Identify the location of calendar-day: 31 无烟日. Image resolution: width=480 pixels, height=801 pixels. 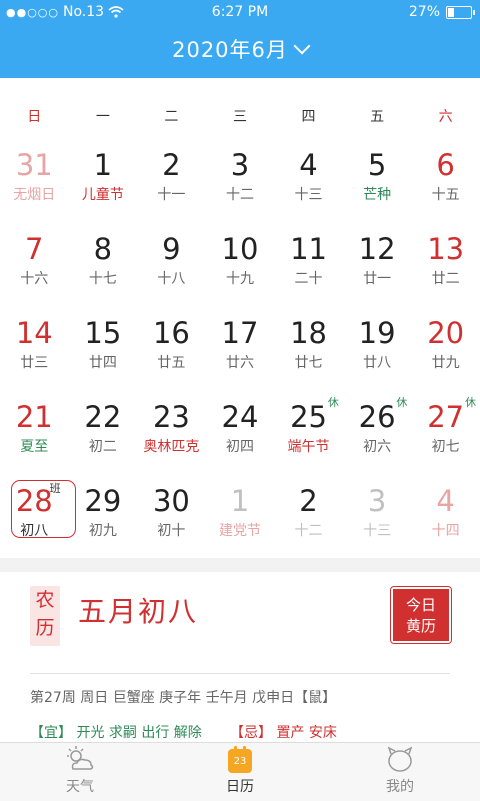
(34, 182).